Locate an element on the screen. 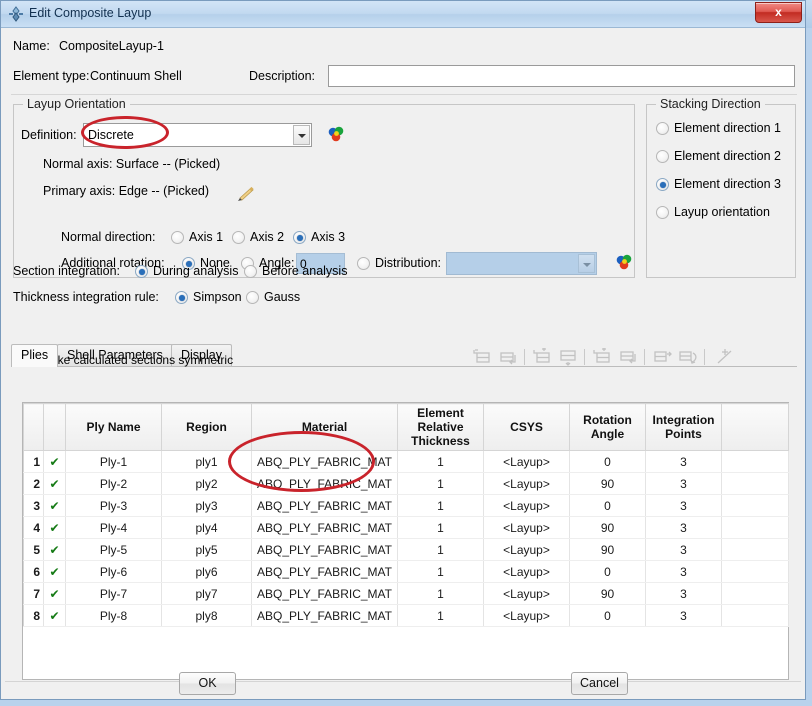 Image resolution: width=812 pixels, height=706 pixels. cell-region: ply7 is located at coordinates (206, 593).